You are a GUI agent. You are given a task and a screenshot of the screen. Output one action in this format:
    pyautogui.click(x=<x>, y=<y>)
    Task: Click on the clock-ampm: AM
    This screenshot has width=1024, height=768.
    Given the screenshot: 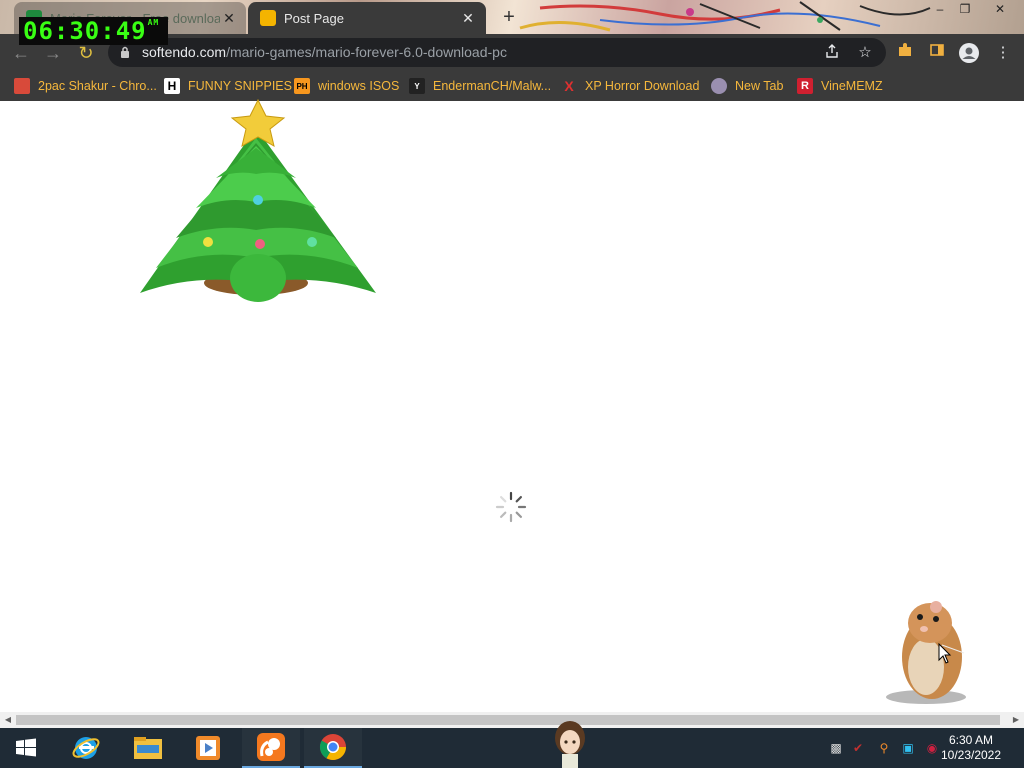 What is the action you would take?
    pyautogui.click(x=153, y=22)
    